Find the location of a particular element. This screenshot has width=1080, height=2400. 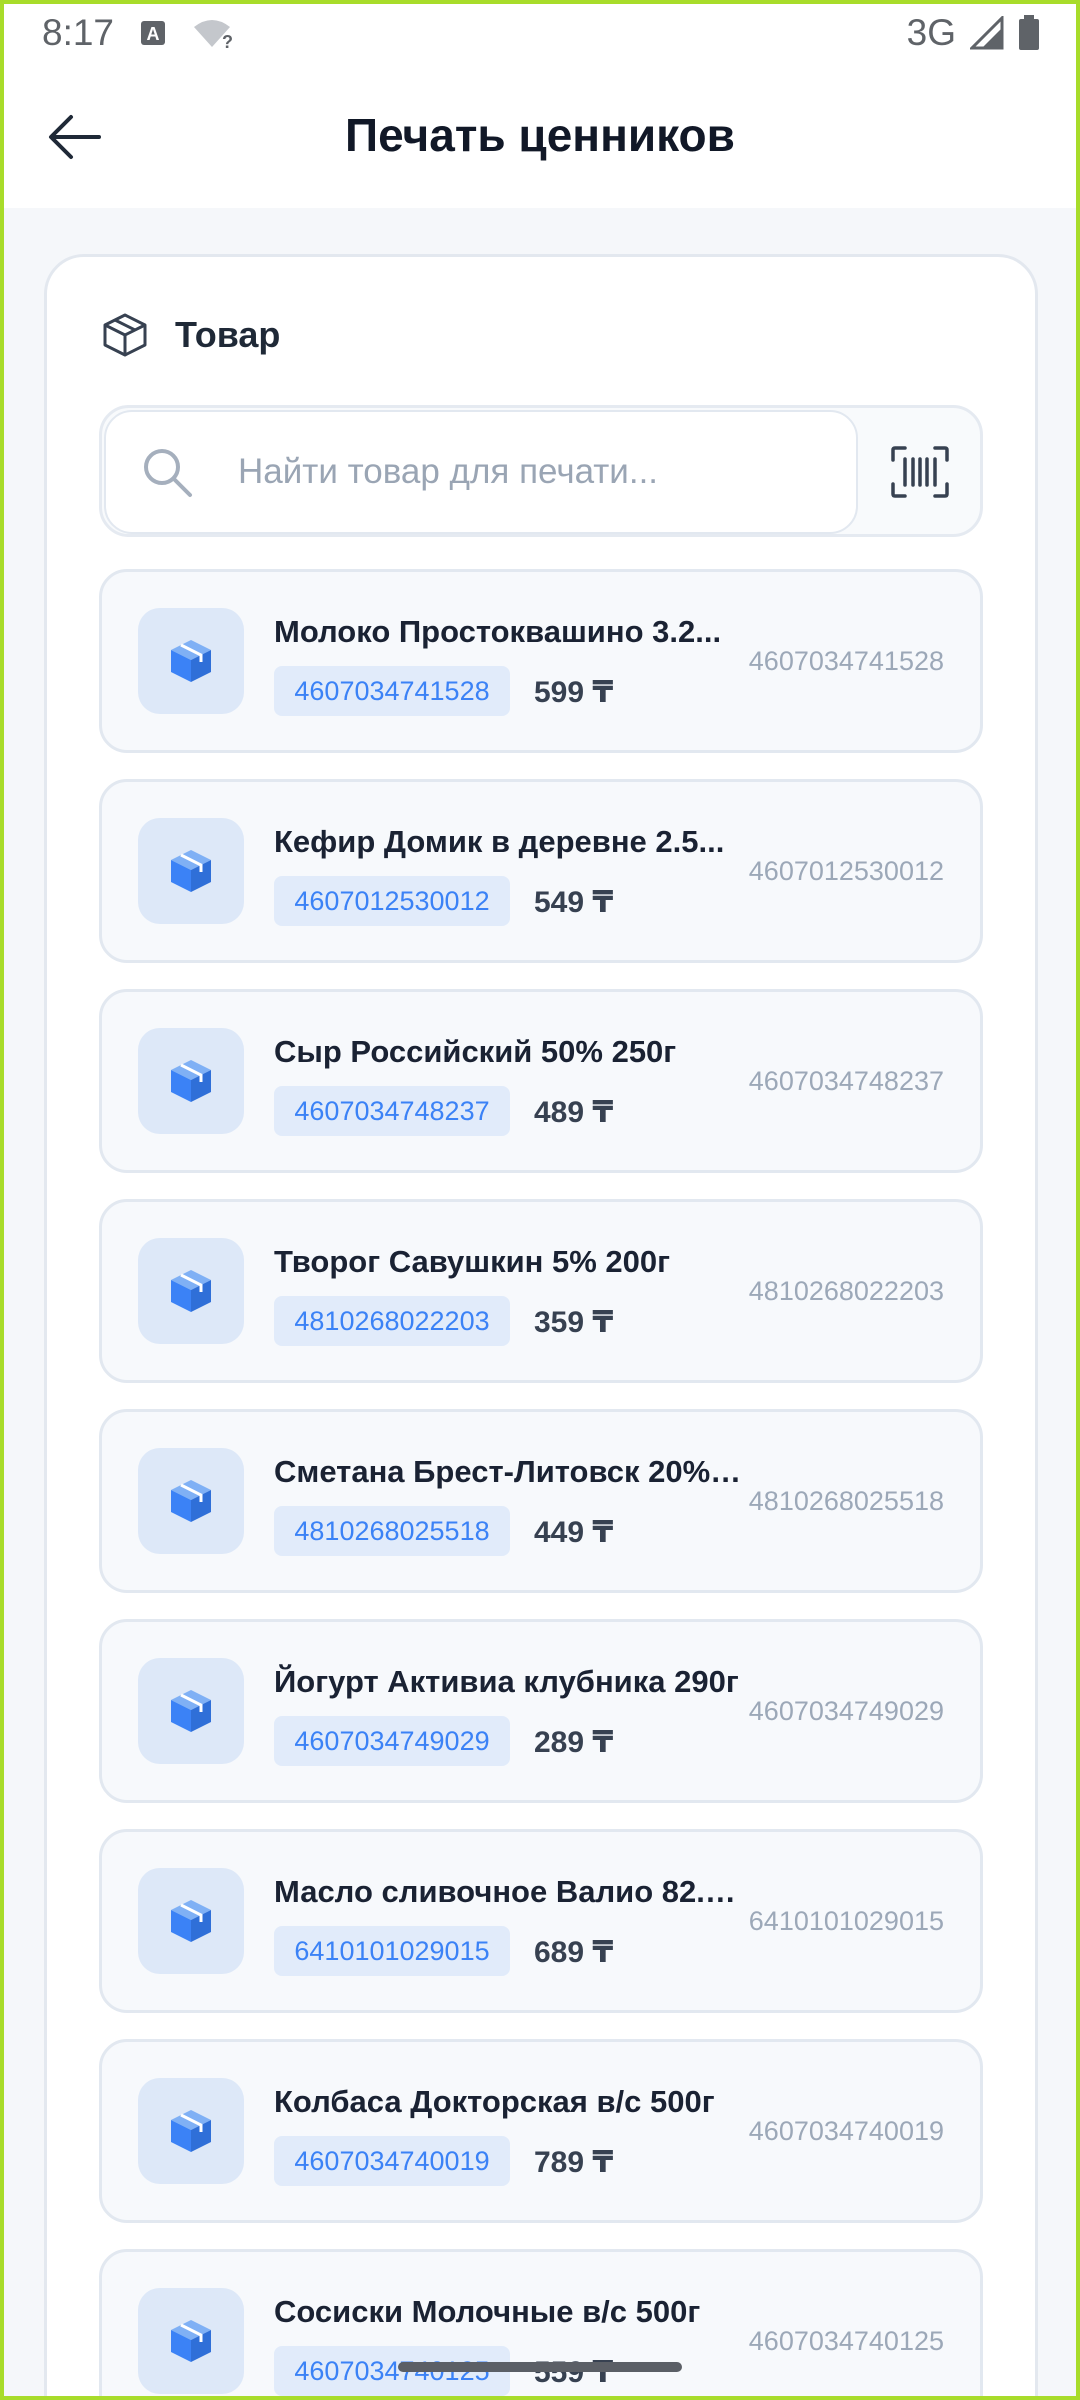

cell-signal-icon is located at coordinates (987, 33).